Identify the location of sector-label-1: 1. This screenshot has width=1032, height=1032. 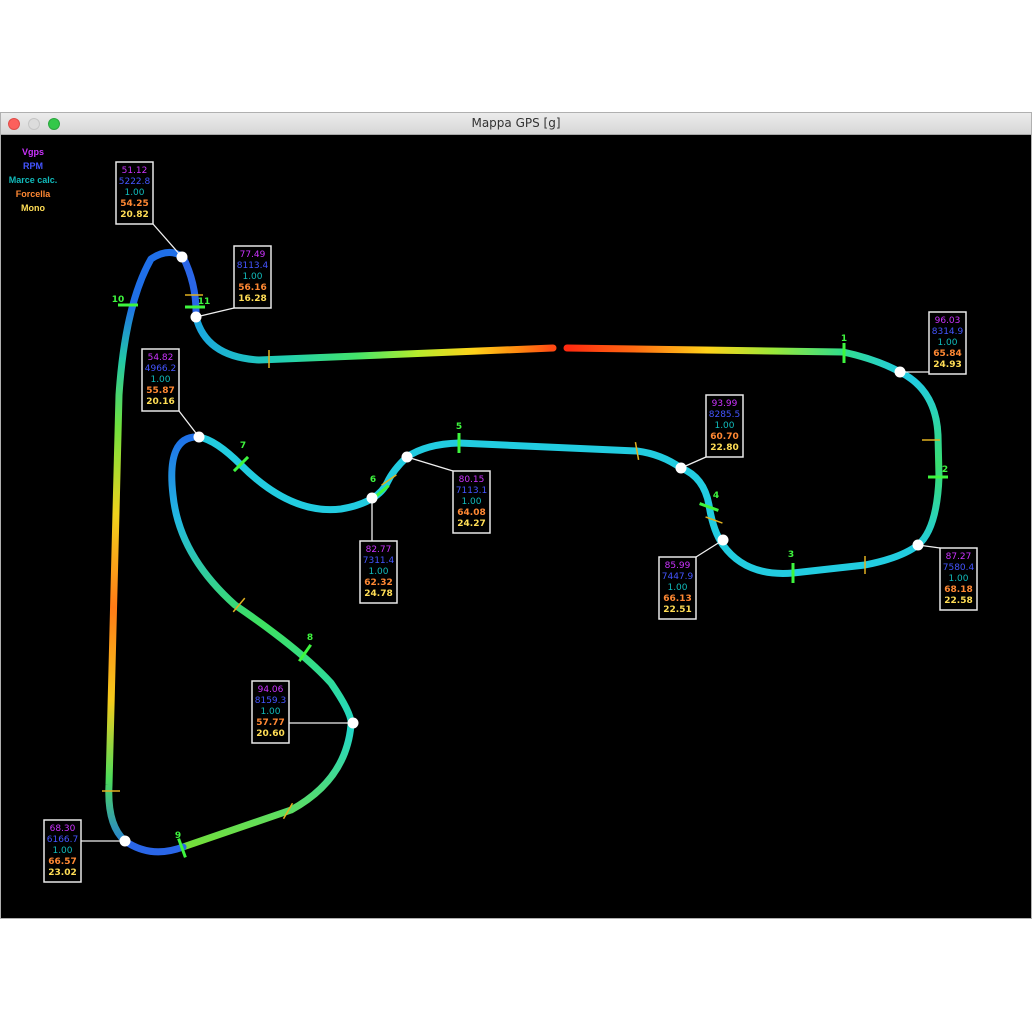
(844, 339).